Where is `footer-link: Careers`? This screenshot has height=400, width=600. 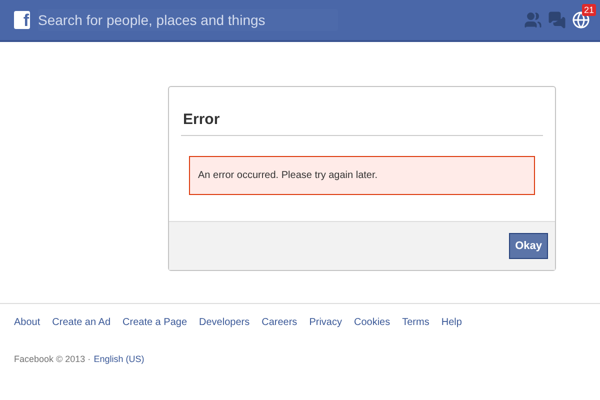
footer-link: Careers is located at coordinates (280, 322).